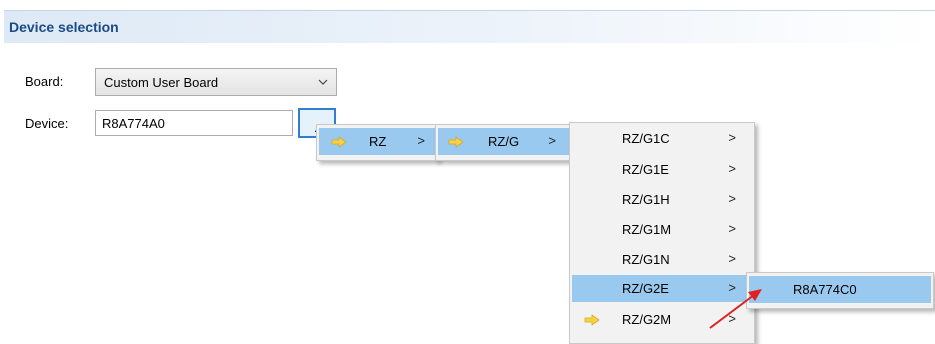 The width and height of the screenshot is (935, 344). Describe the element at coordinates (646, 259) in the screenshot. I see `menu-item-label: RZ/G1N` at that location.